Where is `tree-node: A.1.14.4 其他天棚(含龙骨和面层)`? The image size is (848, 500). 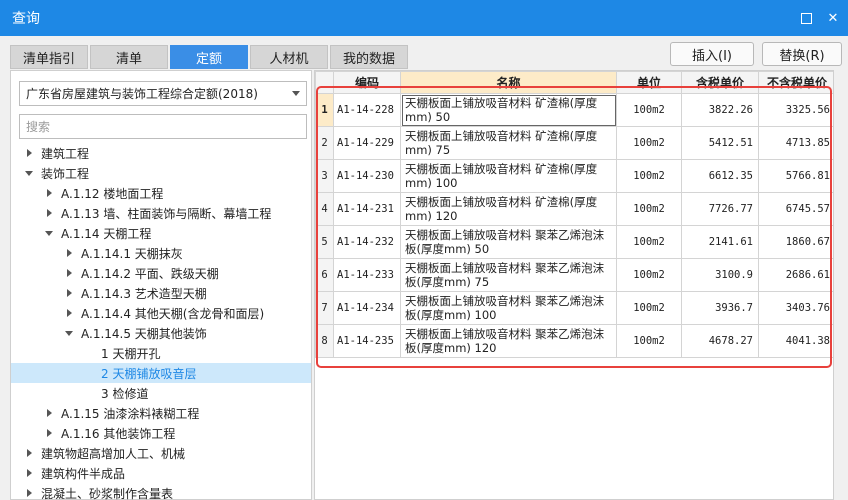
tree-node: A.1.14.4 其他天棚(含龙骨和面层) is located at coordinates (161, 313).